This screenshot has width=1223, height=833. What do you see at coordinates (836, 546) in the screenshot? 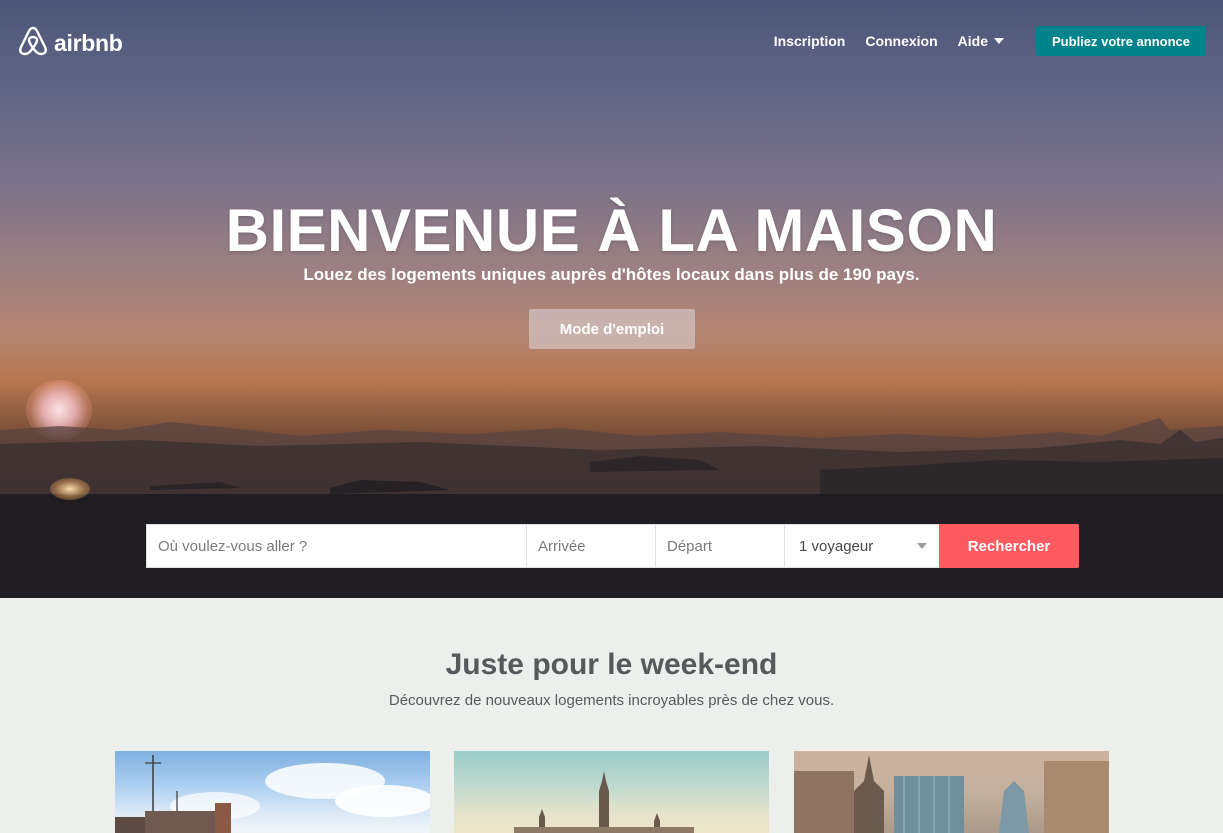
I see `guests-value: 1 voyageur` at bounding box center [836, 546].